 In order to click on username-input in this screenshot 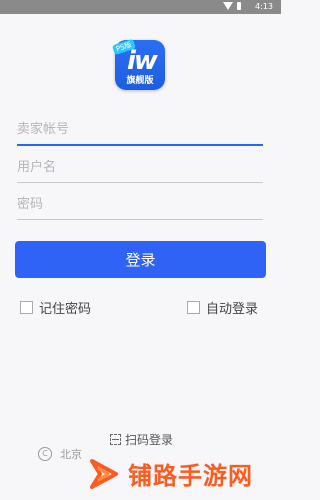, I will do `click(140, 169)`.